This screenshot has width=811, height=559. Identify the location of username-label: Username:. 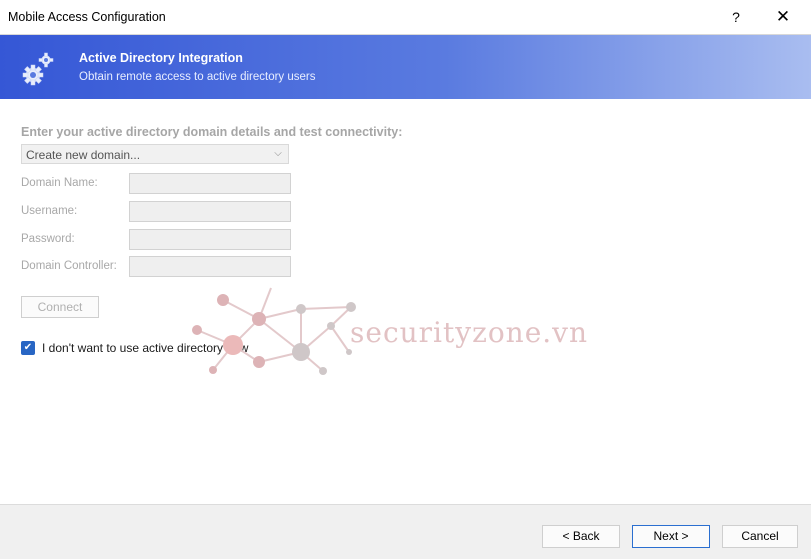
(49, 211).